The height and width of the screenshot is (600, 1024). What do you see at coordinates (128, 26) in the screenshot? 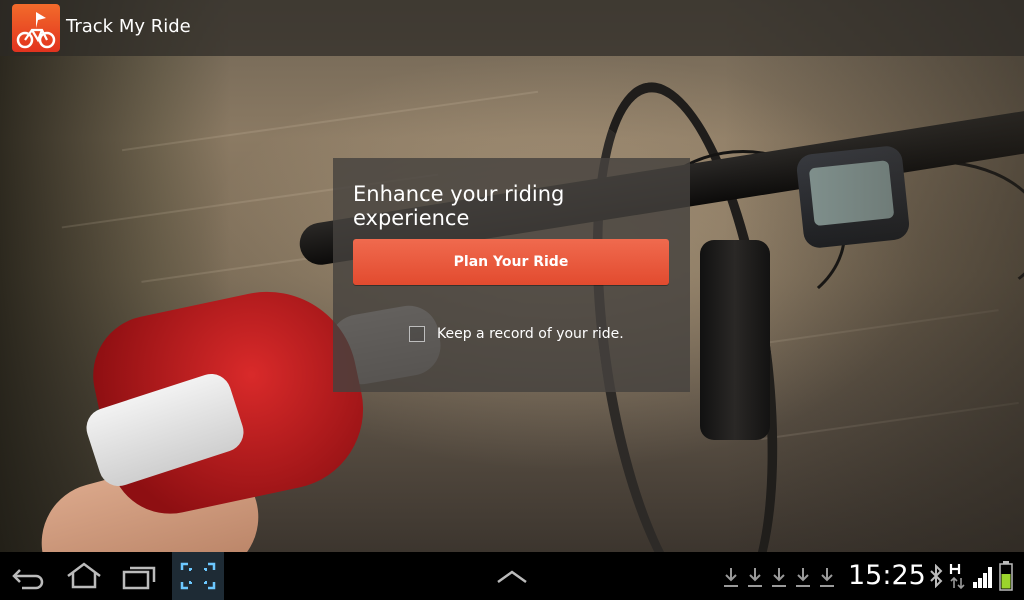
I see `app-title: Track My Ride` at bounding box center [128, 26].